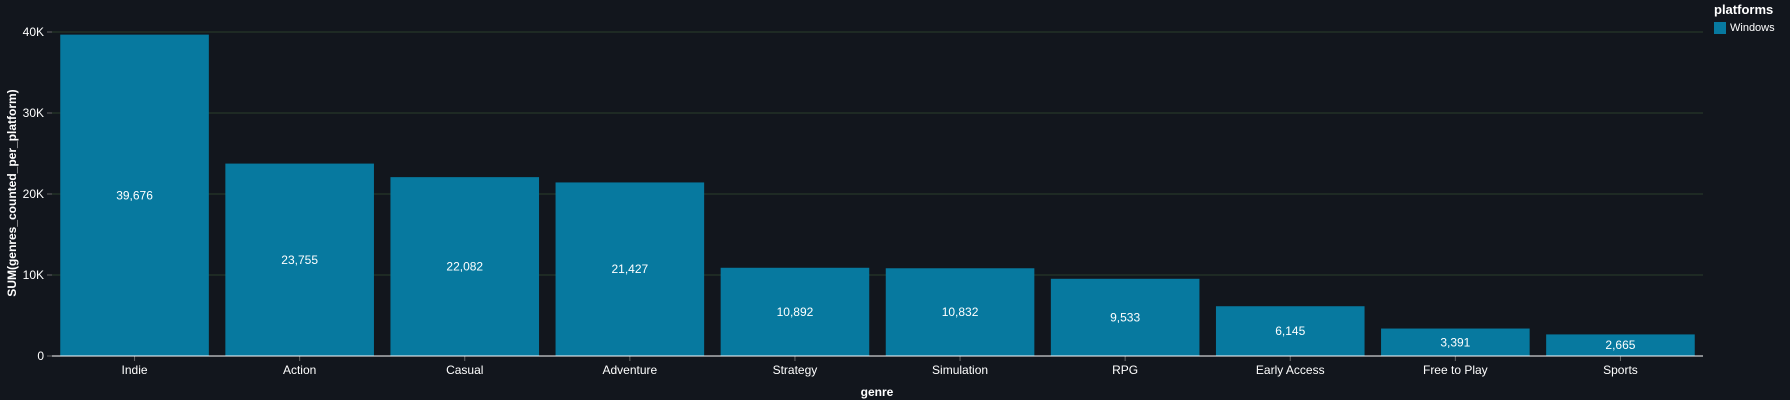 Image resolution: width=1790 pixels, height=400 pixels. Describe the element at coordinates (795, 312) in the screenshot. I see `data-label: 10,892` at that location.